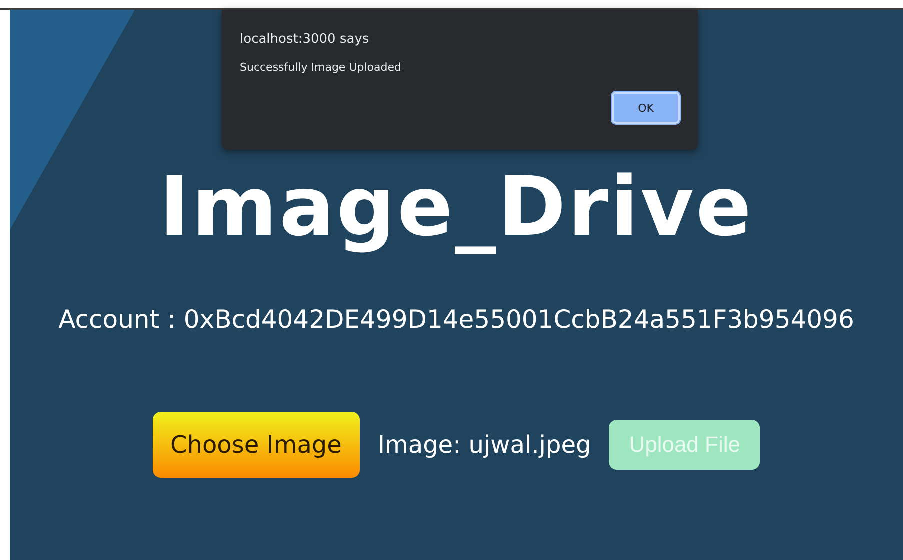 The image size is (903, 560). I want to click on ok-button: OK, so click(646, 108).